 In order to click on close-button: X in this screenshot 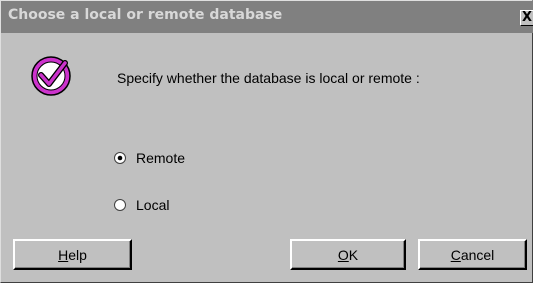, I will do `click(526, 18)`.